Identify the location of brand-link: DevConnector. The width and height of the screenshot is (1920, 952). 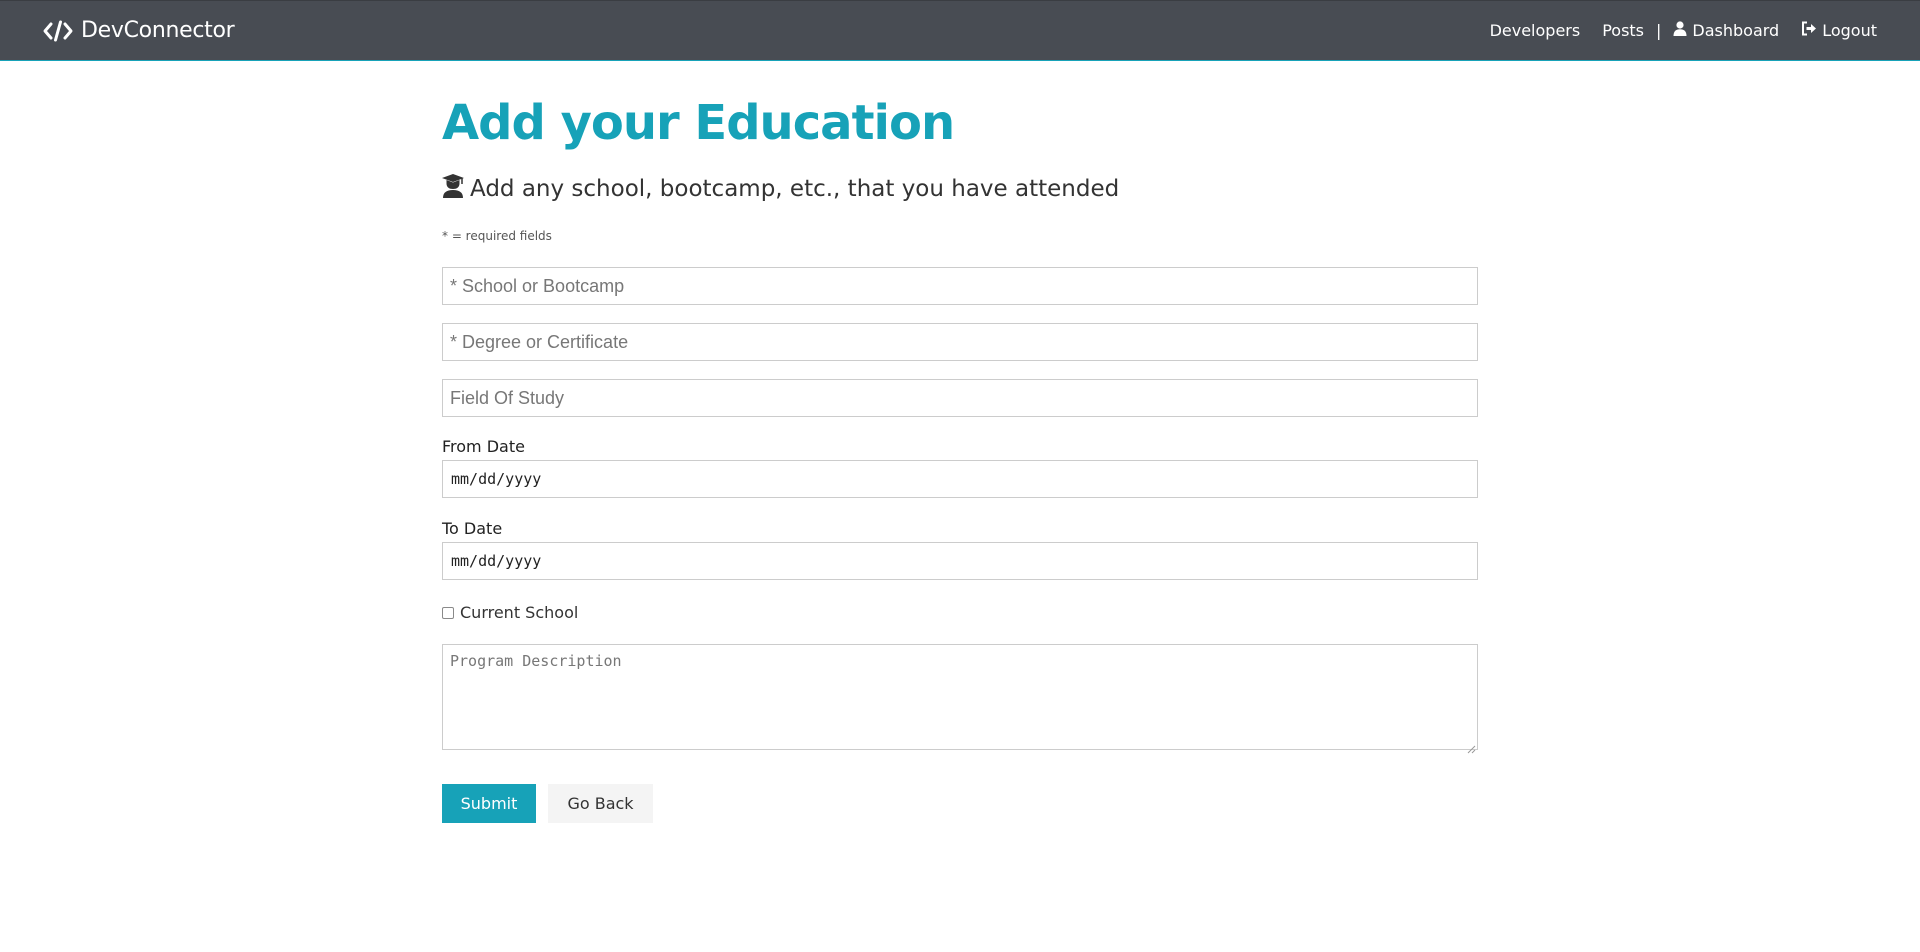
(139, 30).